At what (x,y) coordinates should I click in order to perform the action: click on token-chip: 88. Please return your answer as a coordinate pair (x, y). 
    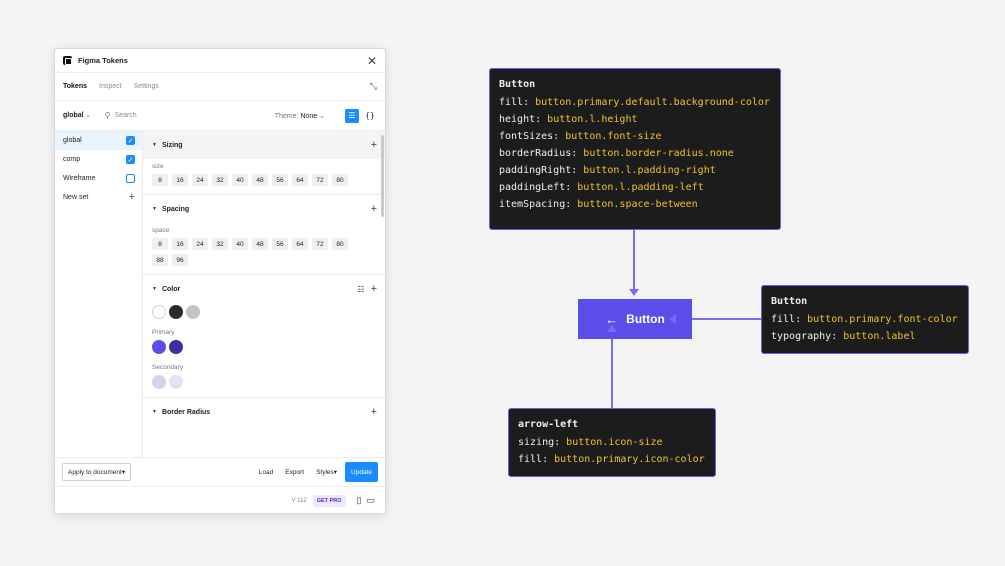
    Looking at the image, I should click on (160, 260).